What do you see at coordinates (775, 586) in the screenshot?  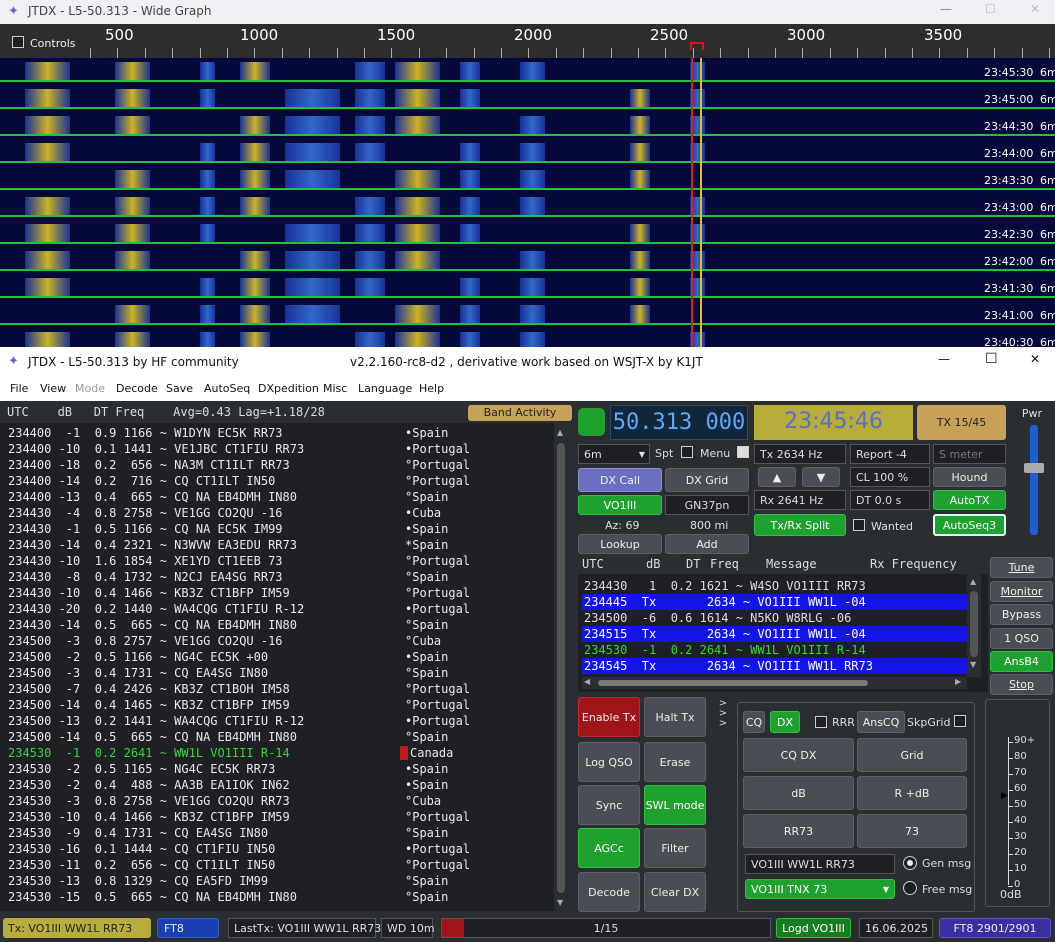 I see `rx-list-row: 234430 1 0.2 1621 ~ W4SO VO1III RR73` at bounding box center [775, 586].